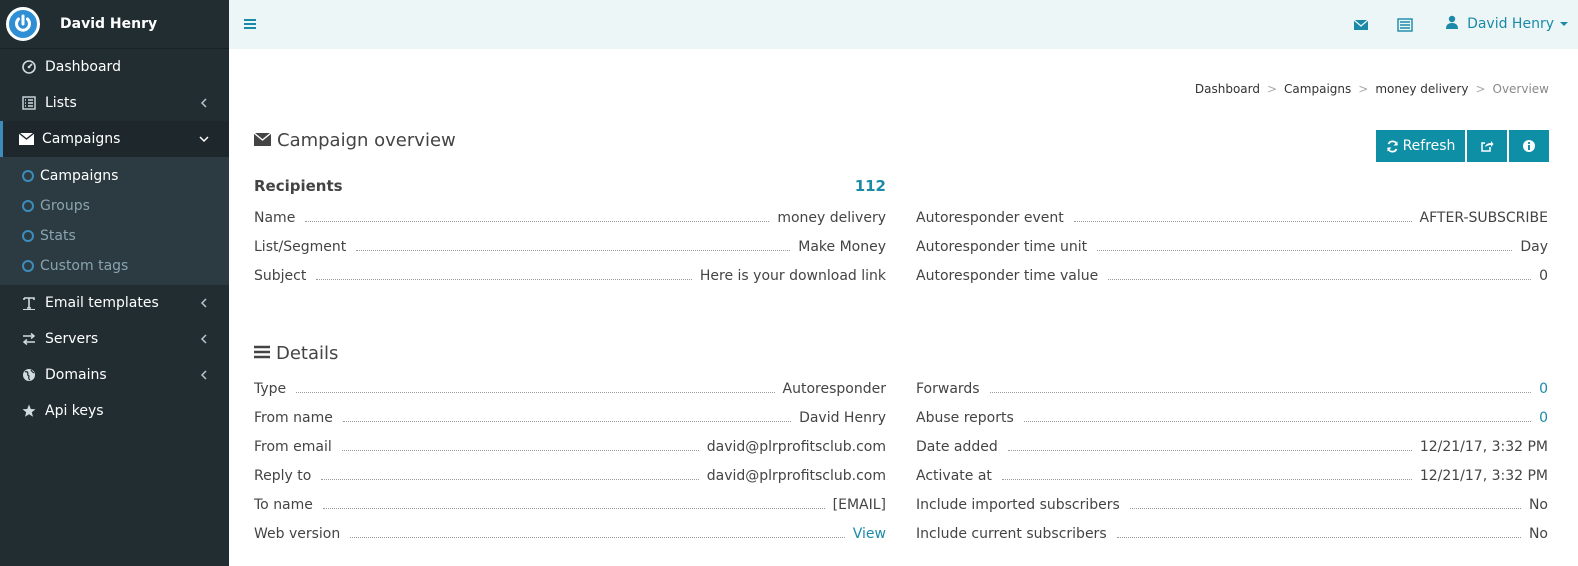 The height and width of the screenshot is (566, 1578). I want to click on abuse-reports-link: 0, so click(1543, 418).